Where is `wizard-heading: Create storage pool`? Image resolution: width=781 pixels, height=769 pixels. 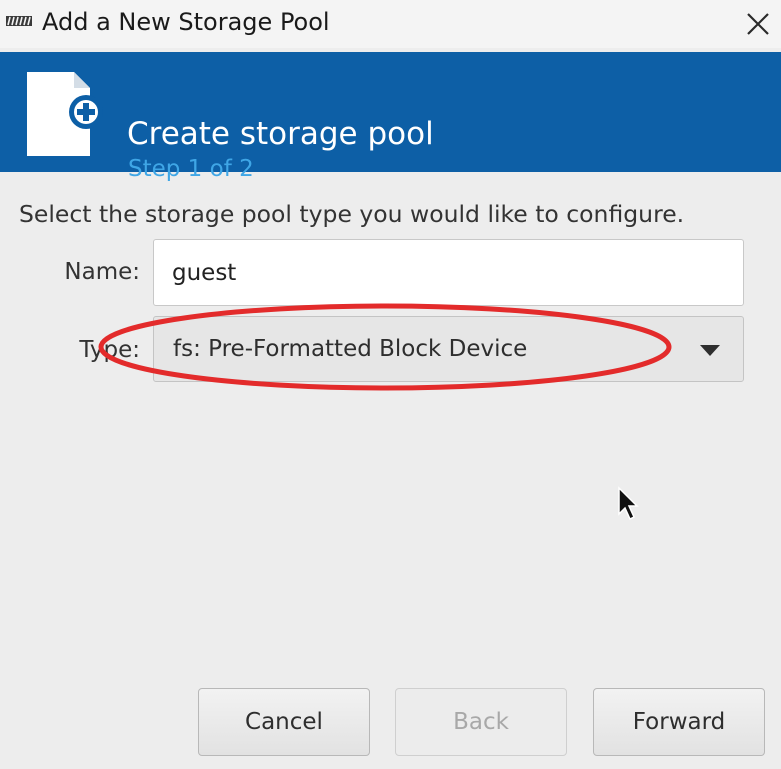
wizard-heading: Create storage pool is located at coordinates (280, 134).